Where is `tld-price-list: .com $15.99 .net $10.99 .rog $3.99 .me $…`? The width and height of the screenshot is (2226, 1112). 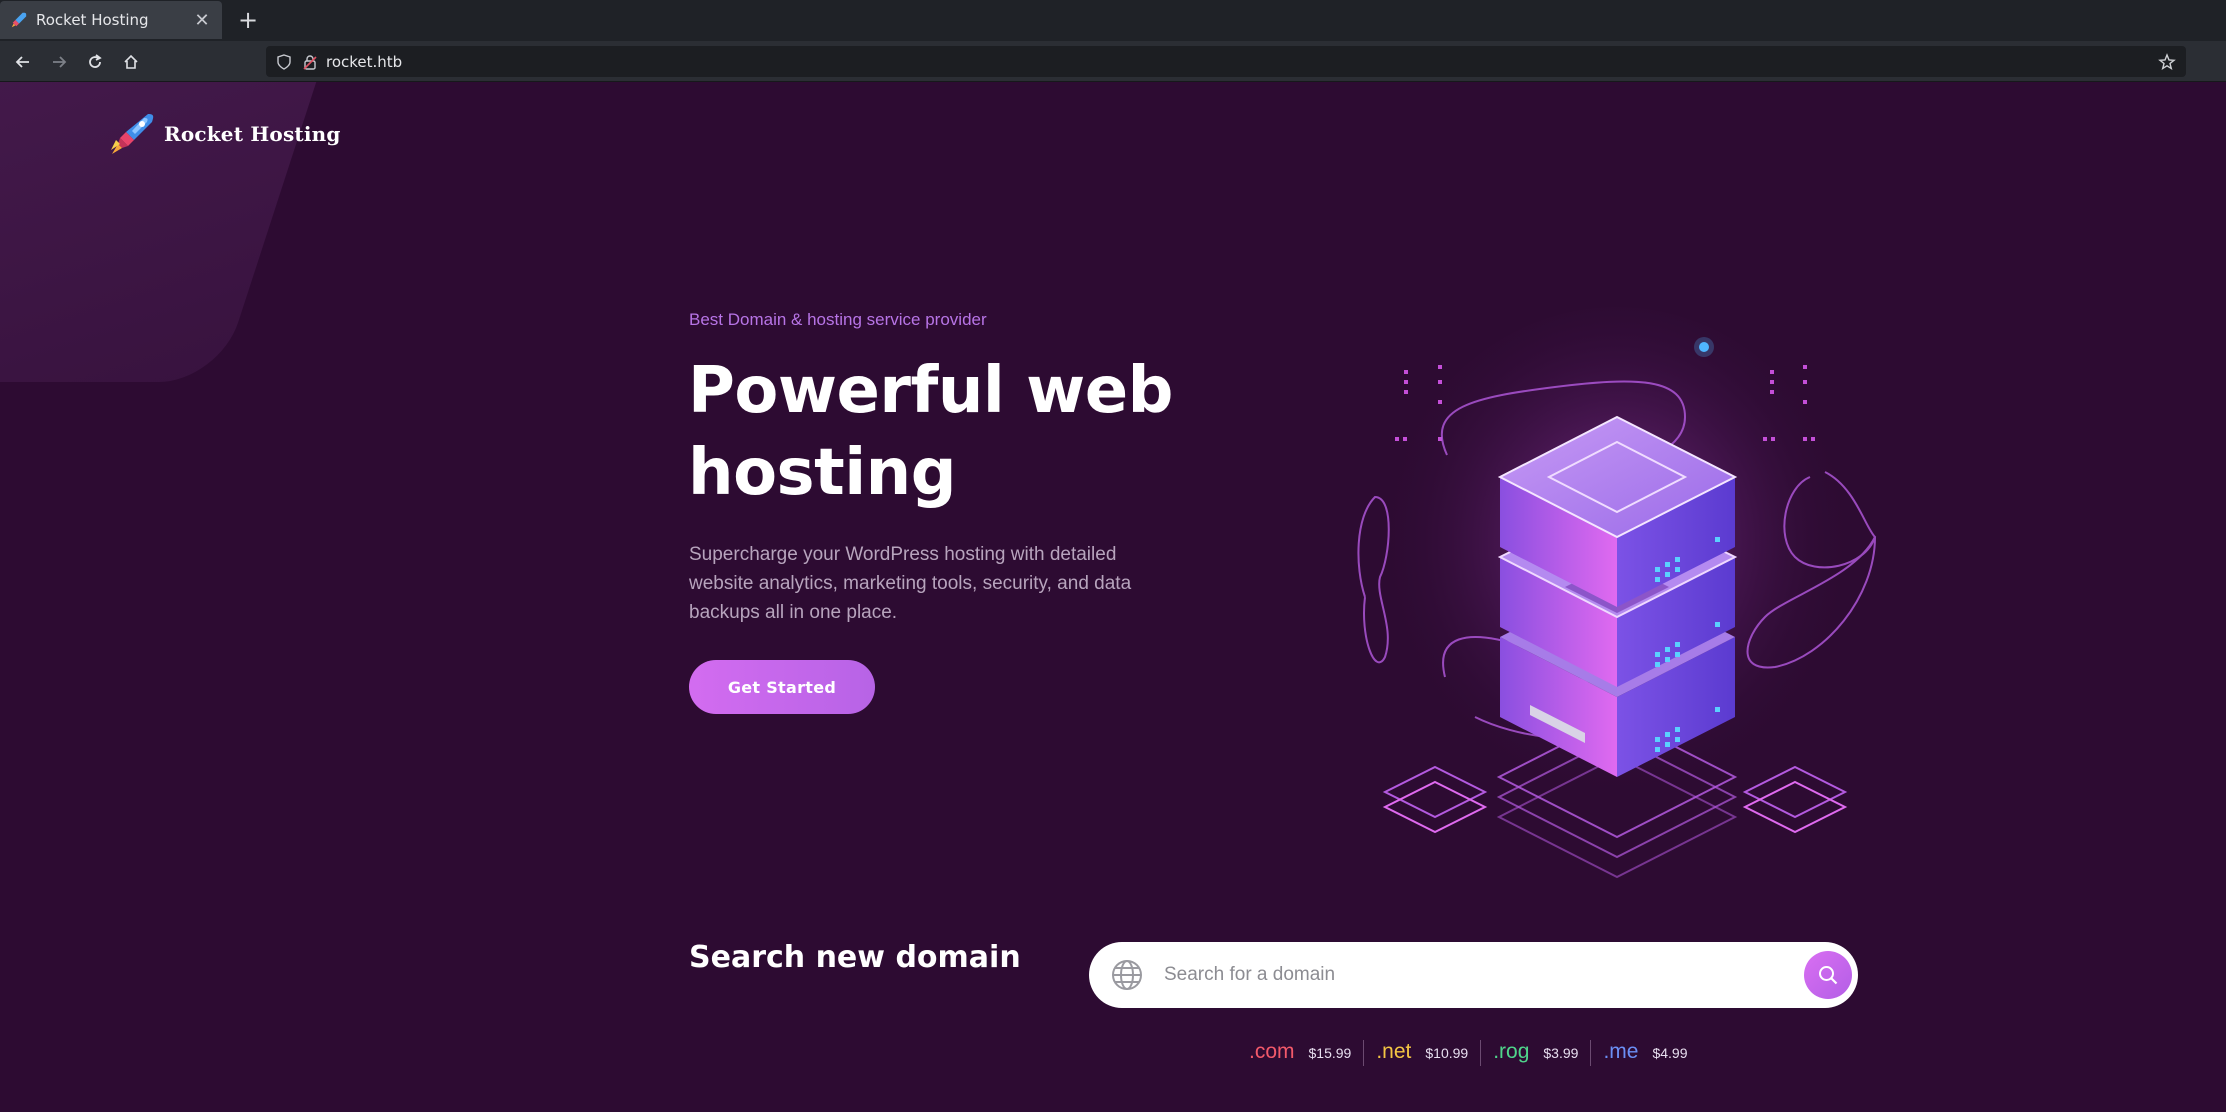 tld-price-list: .com $15.99 .net $10.99 .rog $3.99 .me $… is located at coordinates (1472, 1053).